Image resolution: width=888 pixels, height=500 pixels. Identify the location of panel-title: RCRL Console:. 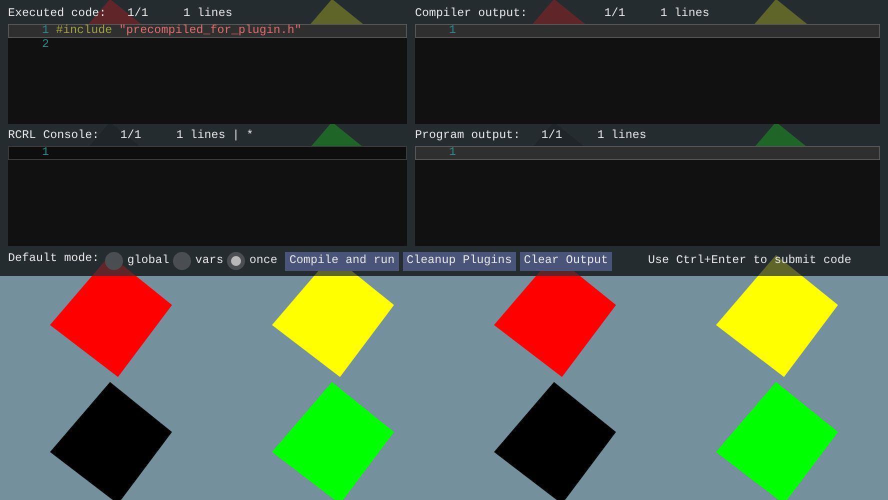
(54, 135).